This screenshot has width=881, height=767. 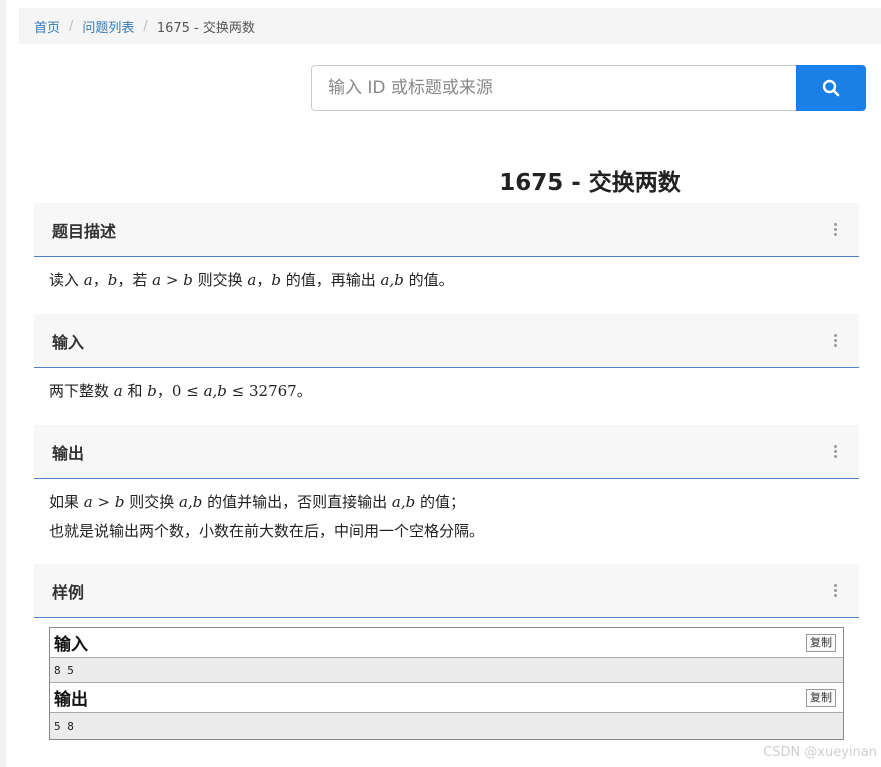 I want to click on math-num: ≤ 32767, so click(x=261, y=391).